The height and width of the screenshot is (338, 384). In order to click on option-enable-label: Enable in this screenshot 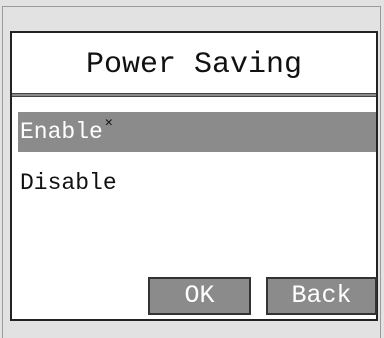, I will do `click(61, 132)`.